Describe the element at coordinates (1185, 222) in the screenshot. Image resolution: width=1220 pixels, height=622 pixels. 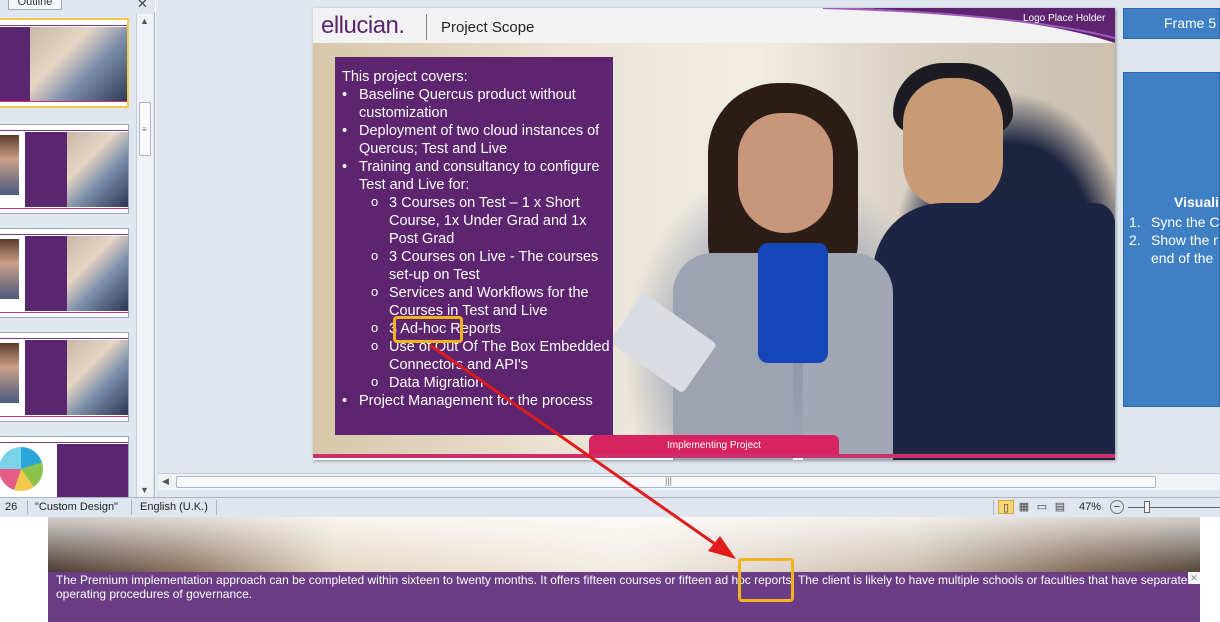
I see `frame-item-text: Sync the C` at that location.